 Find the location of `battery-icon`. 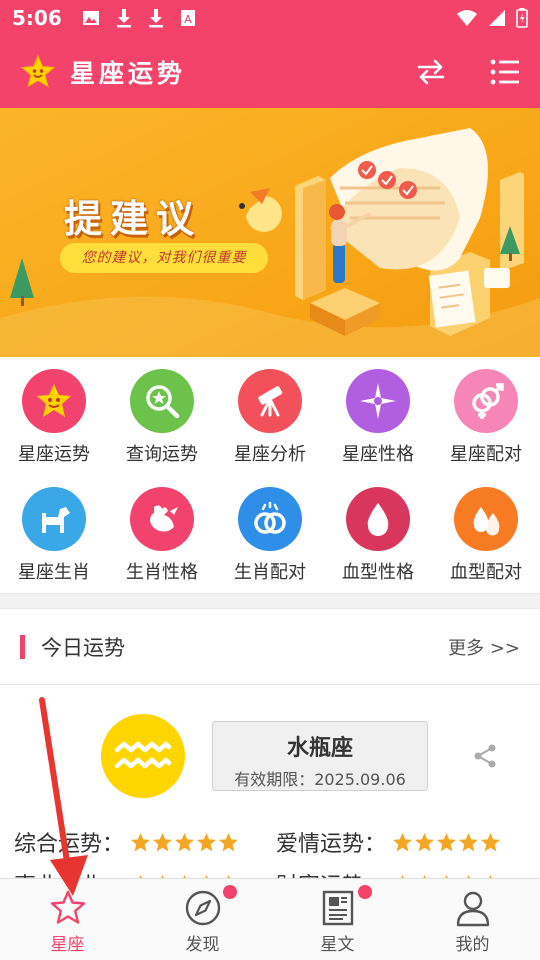

battery-icon is located at coordinates (522, 18).